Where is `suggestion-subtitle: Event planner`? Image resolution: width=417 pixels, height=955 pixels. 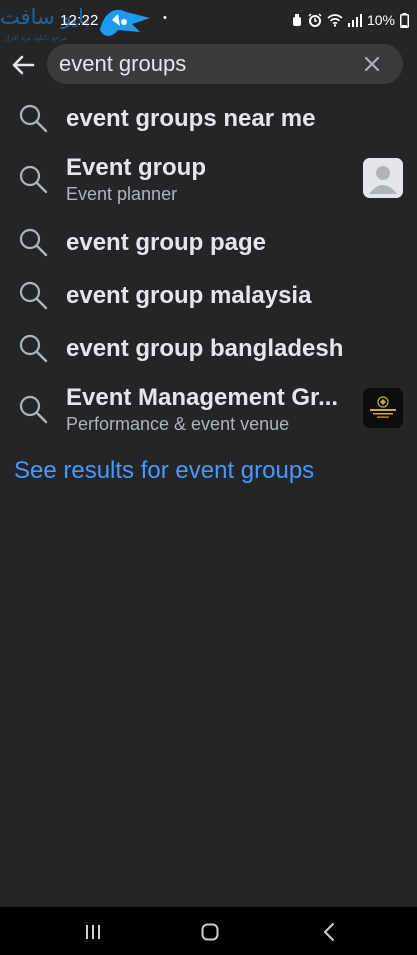 suggestion-subtitle: Event planner is located at coordinates (122, 194).